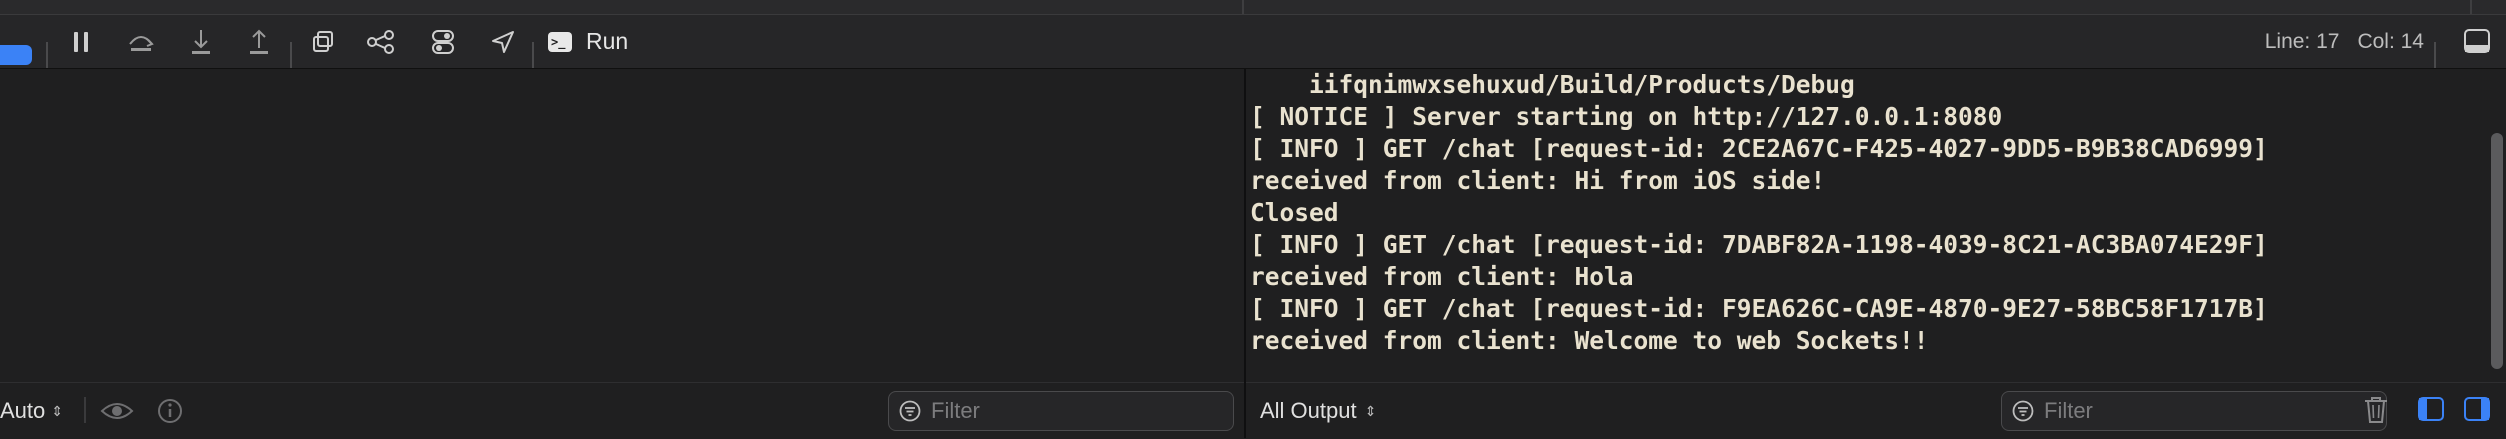 The height and width of the screenshot is (439, 2506). I want to click on run-label: Run, so click(607, 41).